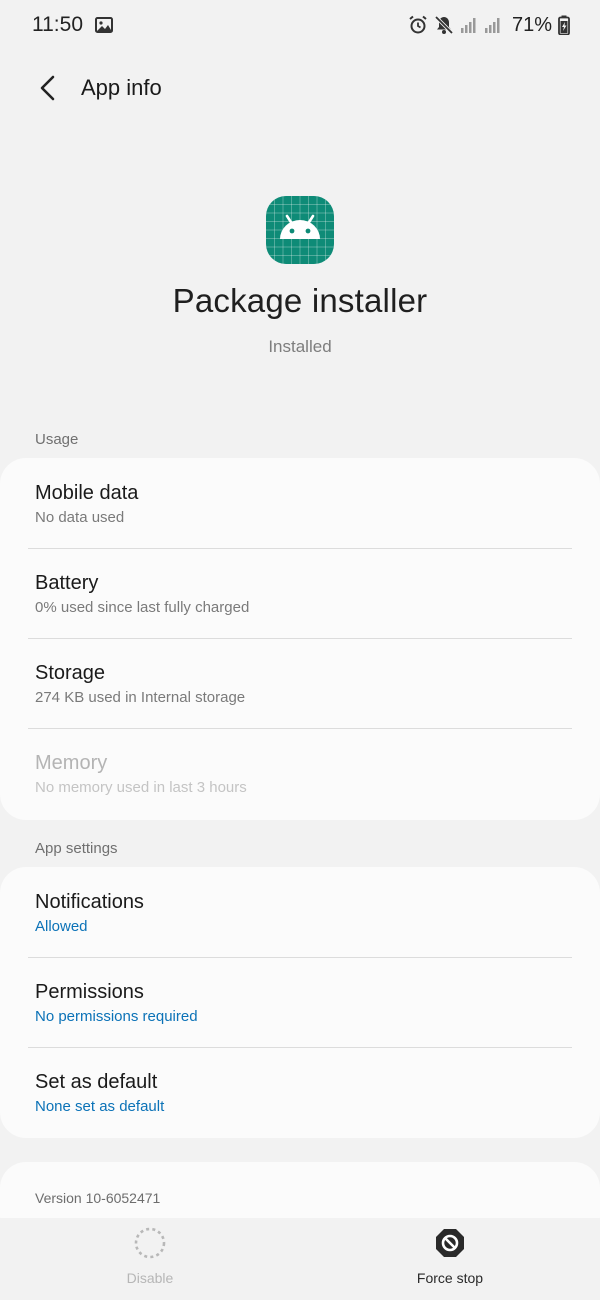  What do you see at coordinates (100, 1106) in the screenshot?
I see `row-subtitle: None set as default` at bounding box center [100, 1106].